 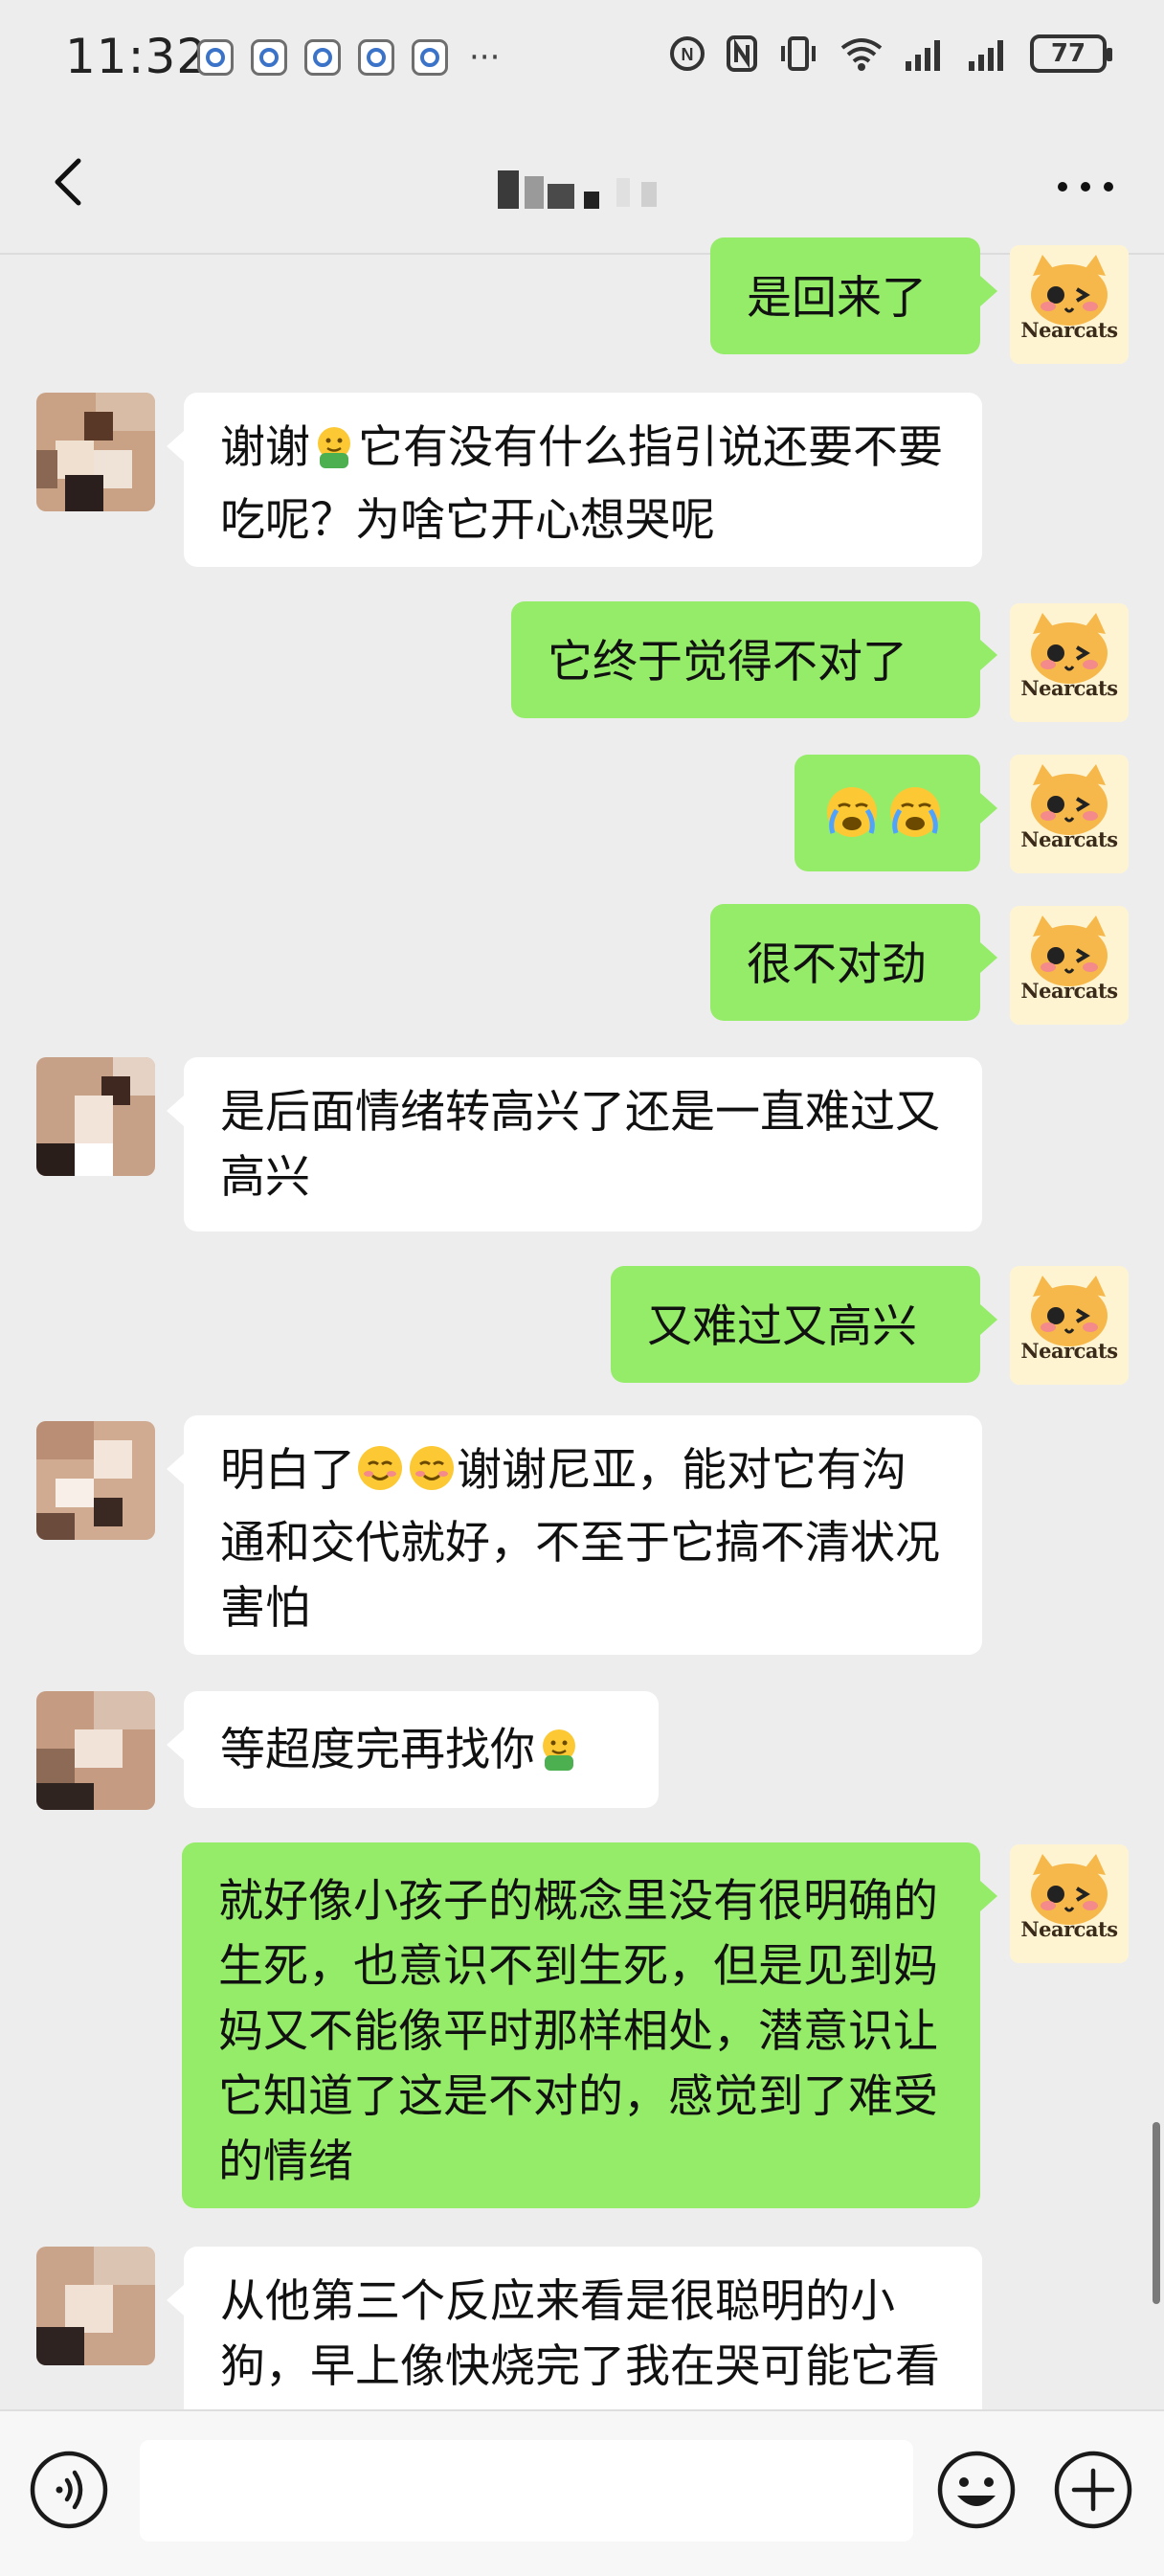 I want to click on scrollbar-thumb, so click(x=1156, y=2213).